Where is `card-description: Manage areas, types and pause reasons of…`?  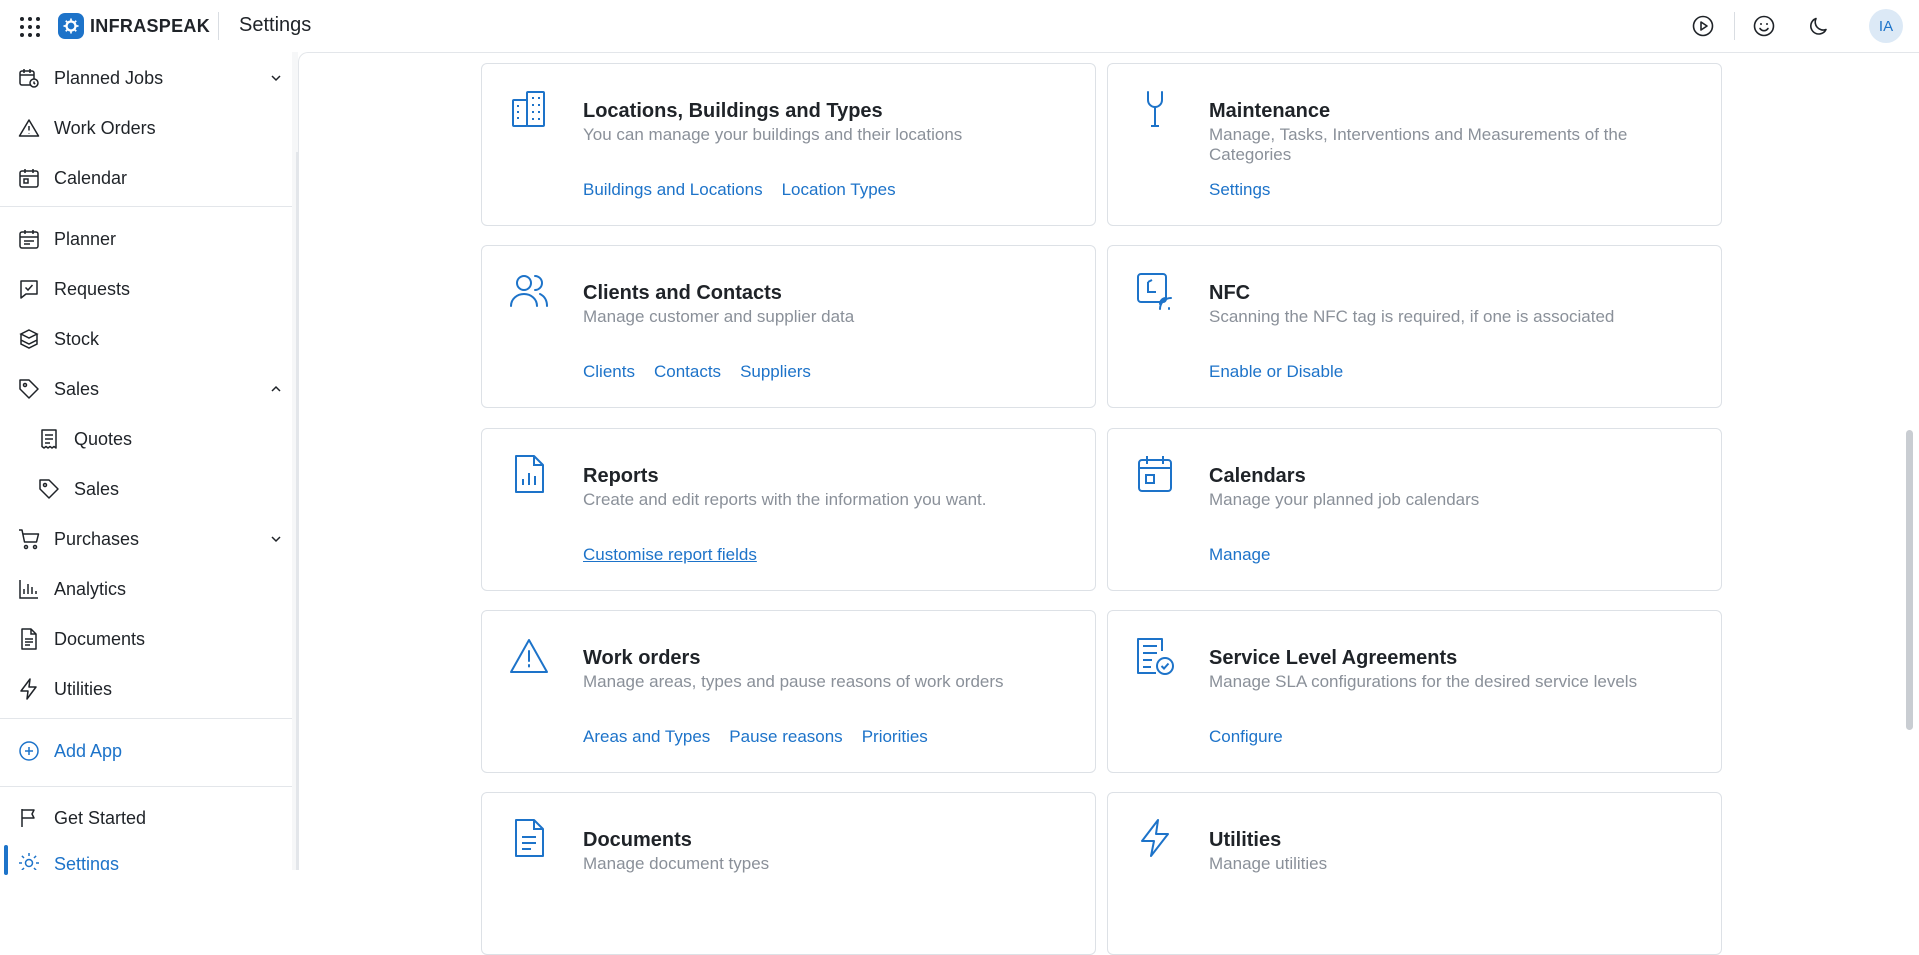
card-description: Manage areas, types and pause reasons of… is located at coordinates (793, 681).